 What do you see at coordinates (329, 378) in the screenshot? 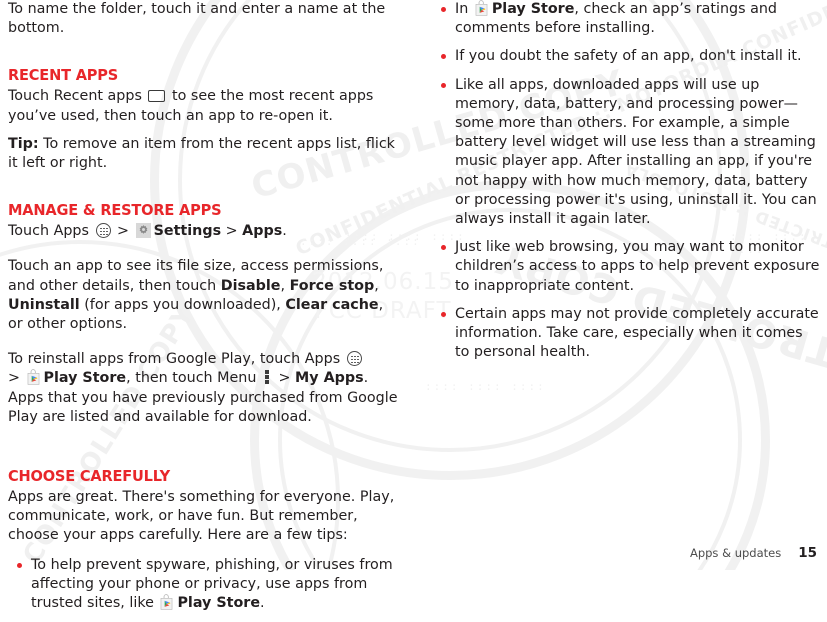
I see `my-apps-label: My Apps` at bounding box center [329, 378].